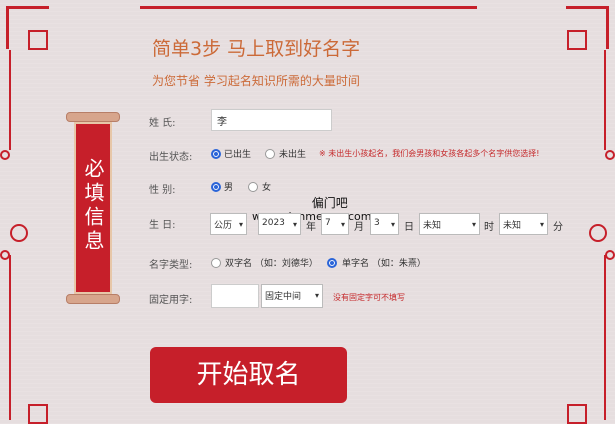 The image size is (615, 424). What do you see at coordinates (253, 187) in the screenshot?
I see `female-radio` at bounding box center [253, 187].